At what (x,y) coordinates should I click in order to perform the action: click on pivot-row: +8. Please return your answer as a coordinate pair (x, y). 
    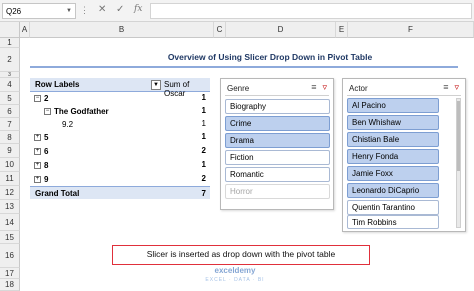
    Looking at the image, I should click on (41, 165).